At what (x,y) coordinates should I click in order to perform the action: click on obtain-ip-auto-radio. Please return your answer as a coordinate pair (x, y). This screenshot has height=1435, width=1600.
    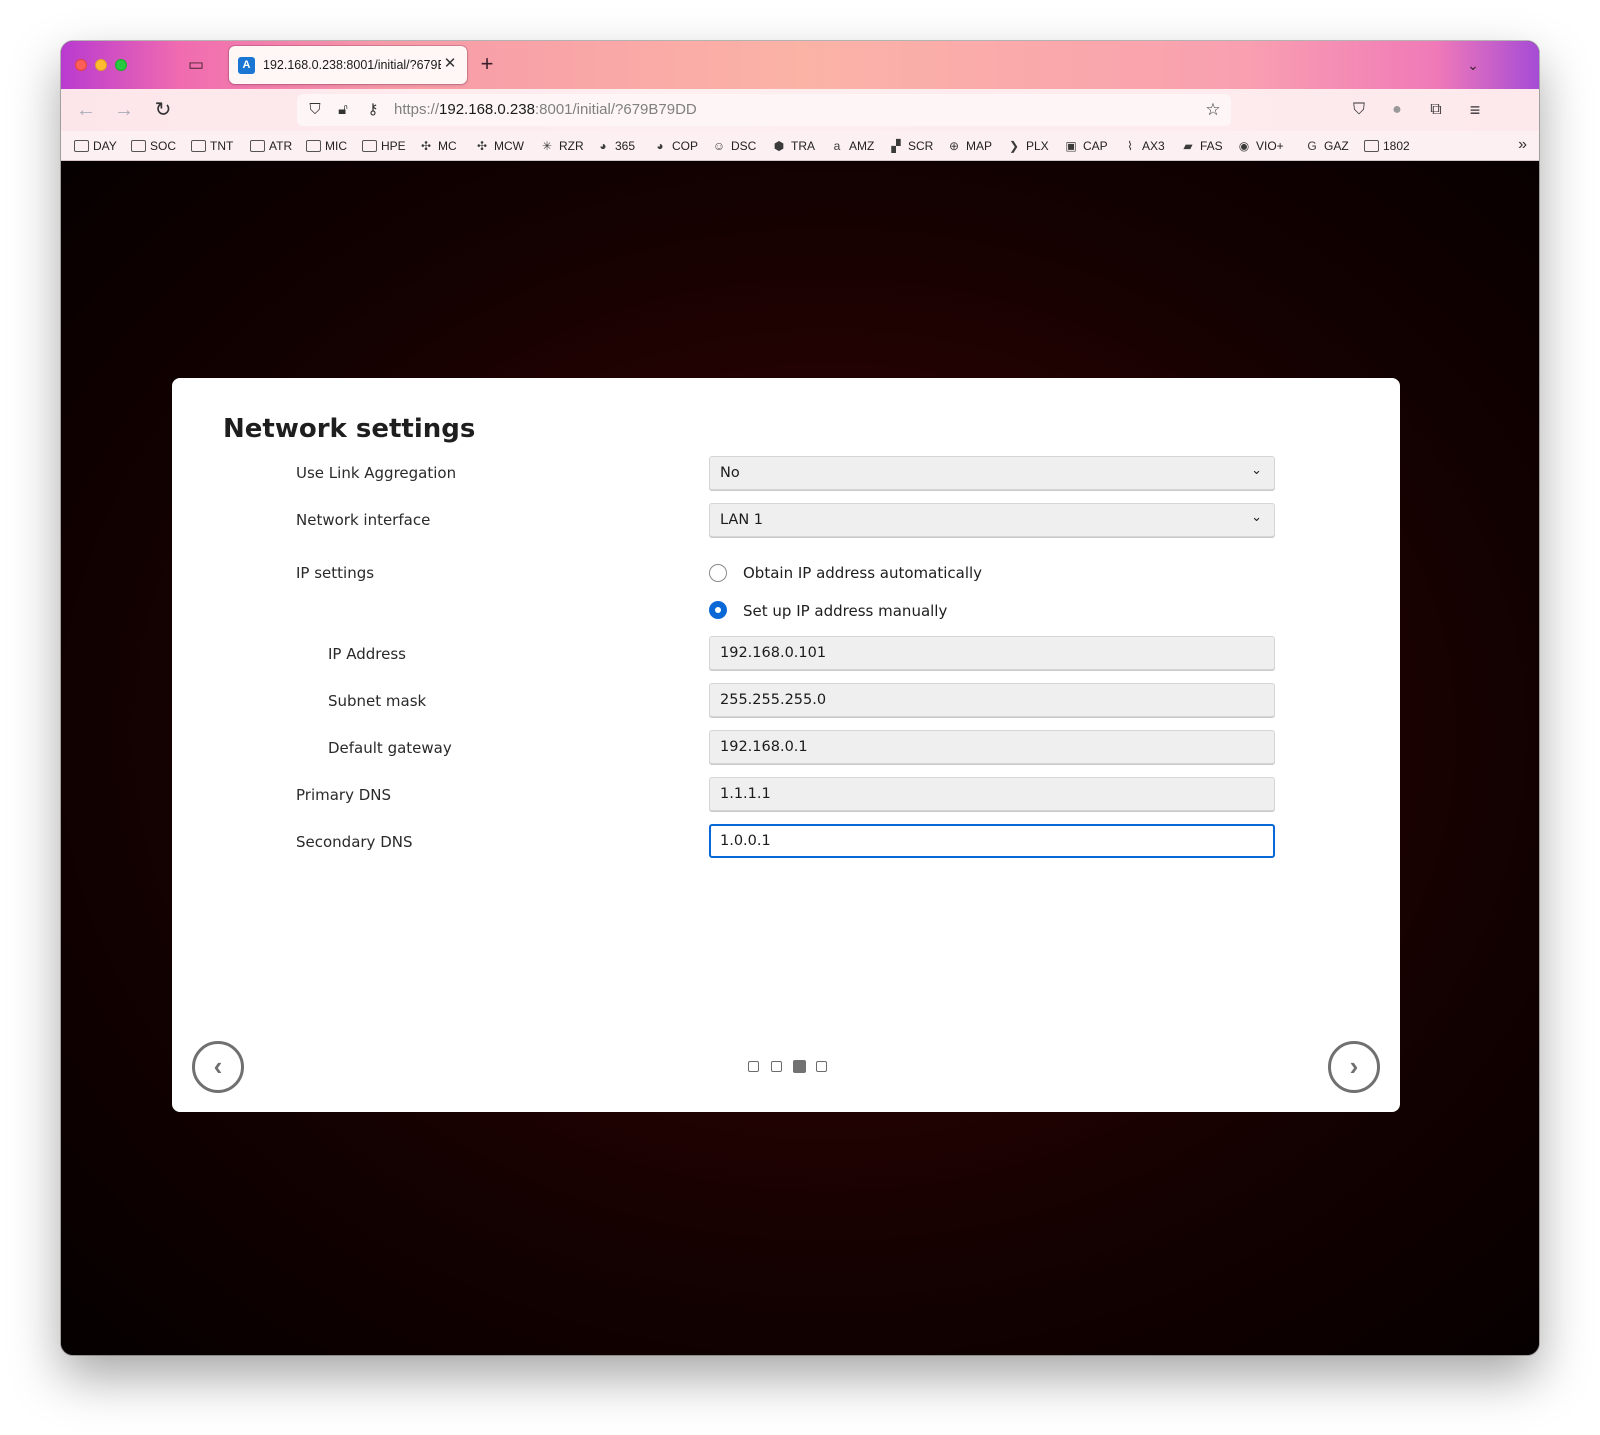
    Looking at the image, I should click on (718, 573).